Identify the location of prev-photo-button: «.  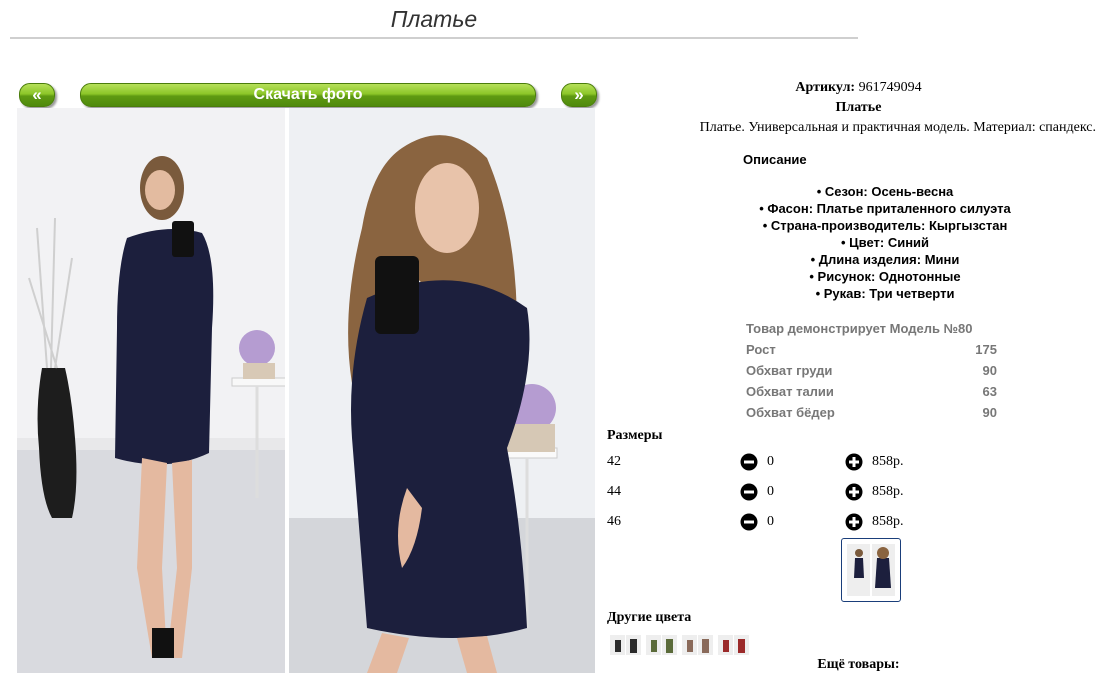
(37, 95).